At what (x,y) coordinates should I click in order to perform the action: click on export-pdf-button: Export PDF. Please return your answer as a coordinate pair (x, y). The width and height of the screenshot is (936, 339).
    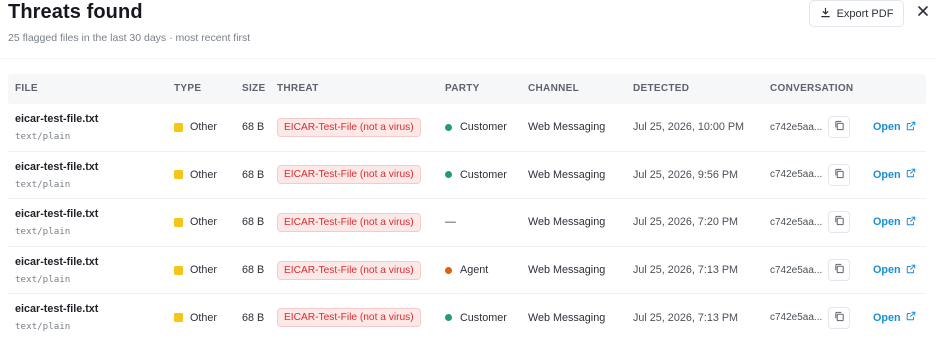
    Looking at the image, I should click on (856, 13).